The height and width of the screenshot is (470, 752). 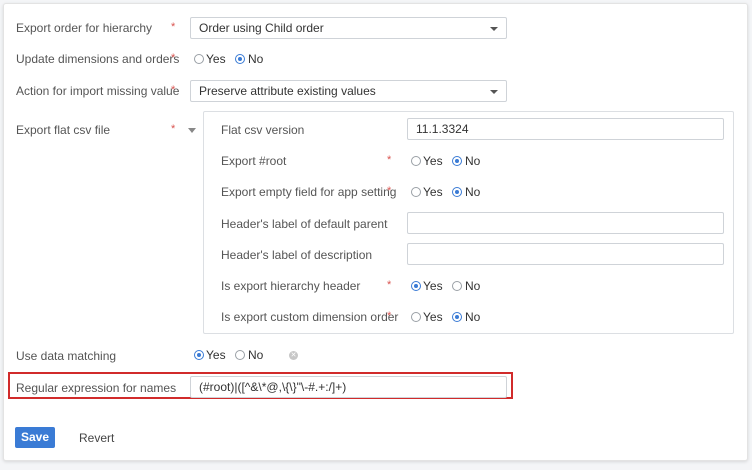 I want to click on action-import-missing-select: Preserve attribute existing values, so click(x=348, y=91).